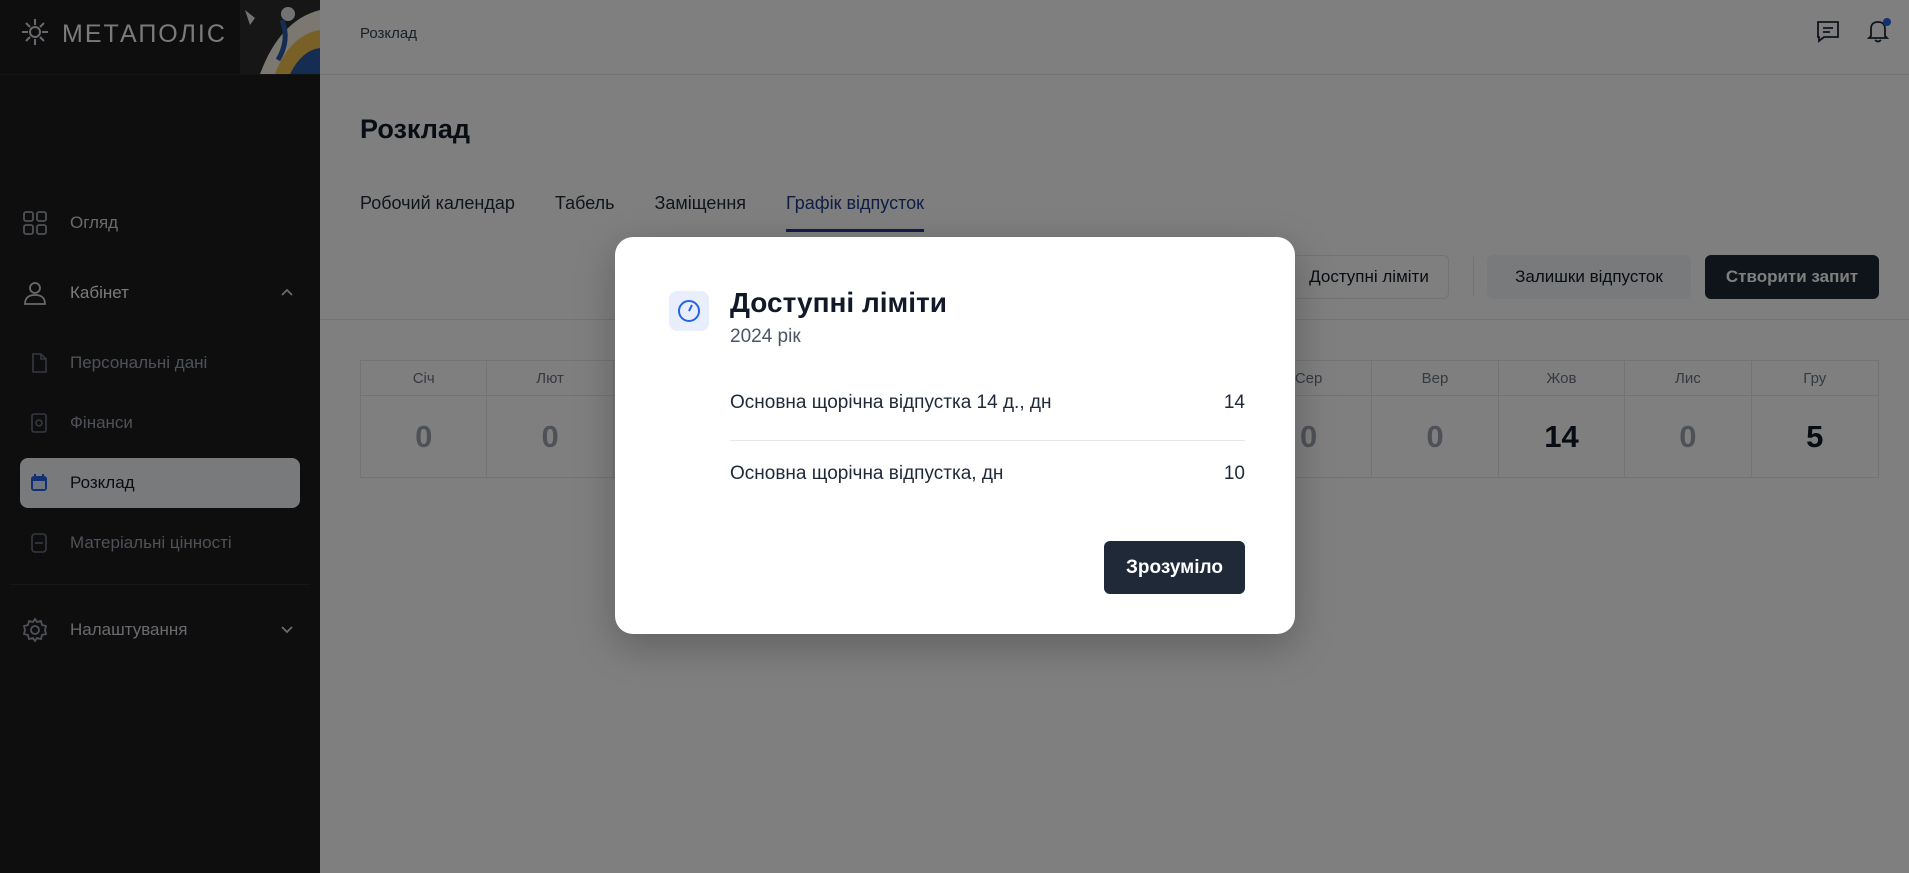  Describe the element at coordinates (689, 311) in the screenshot. I see `clock-icon` at that location.